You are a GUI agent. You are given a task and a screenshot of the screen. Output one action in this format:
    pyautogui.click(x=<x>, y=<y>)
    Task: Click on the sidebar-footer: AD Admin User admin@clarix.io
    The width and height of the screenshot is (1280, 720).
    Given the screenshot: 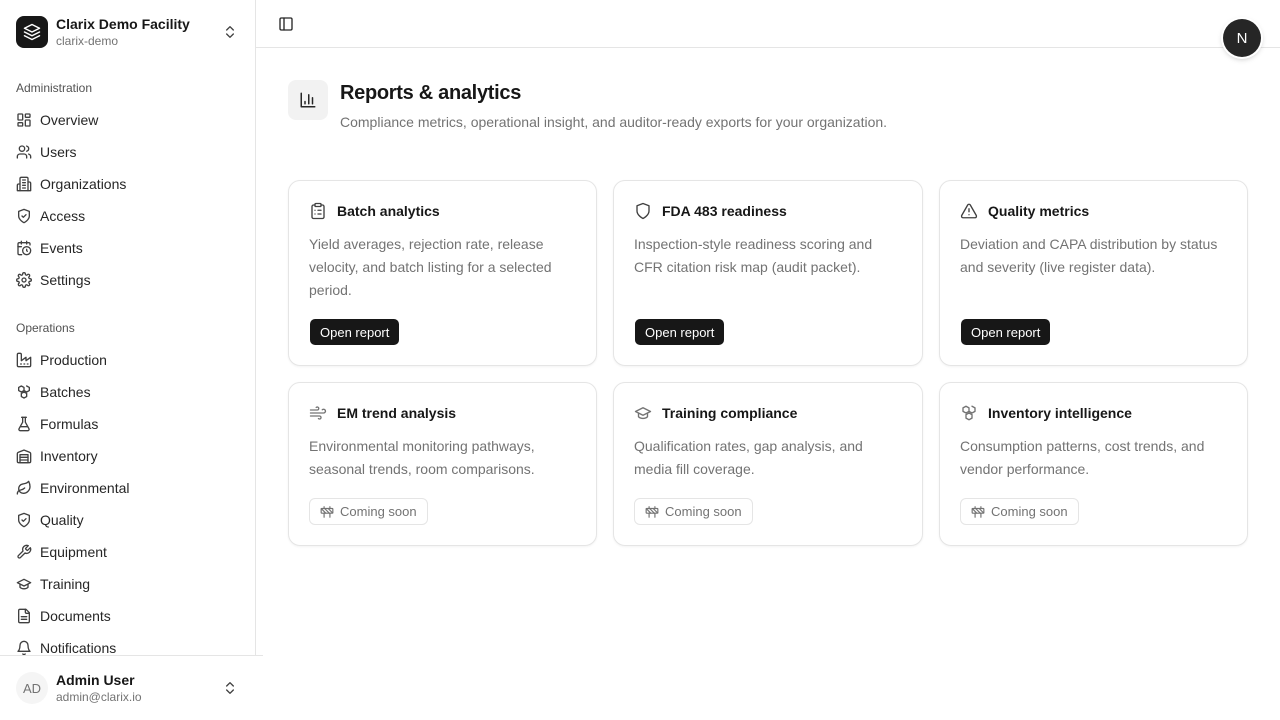 What is the action you would take?
    pyautogui.click(x=131, y=687)
    